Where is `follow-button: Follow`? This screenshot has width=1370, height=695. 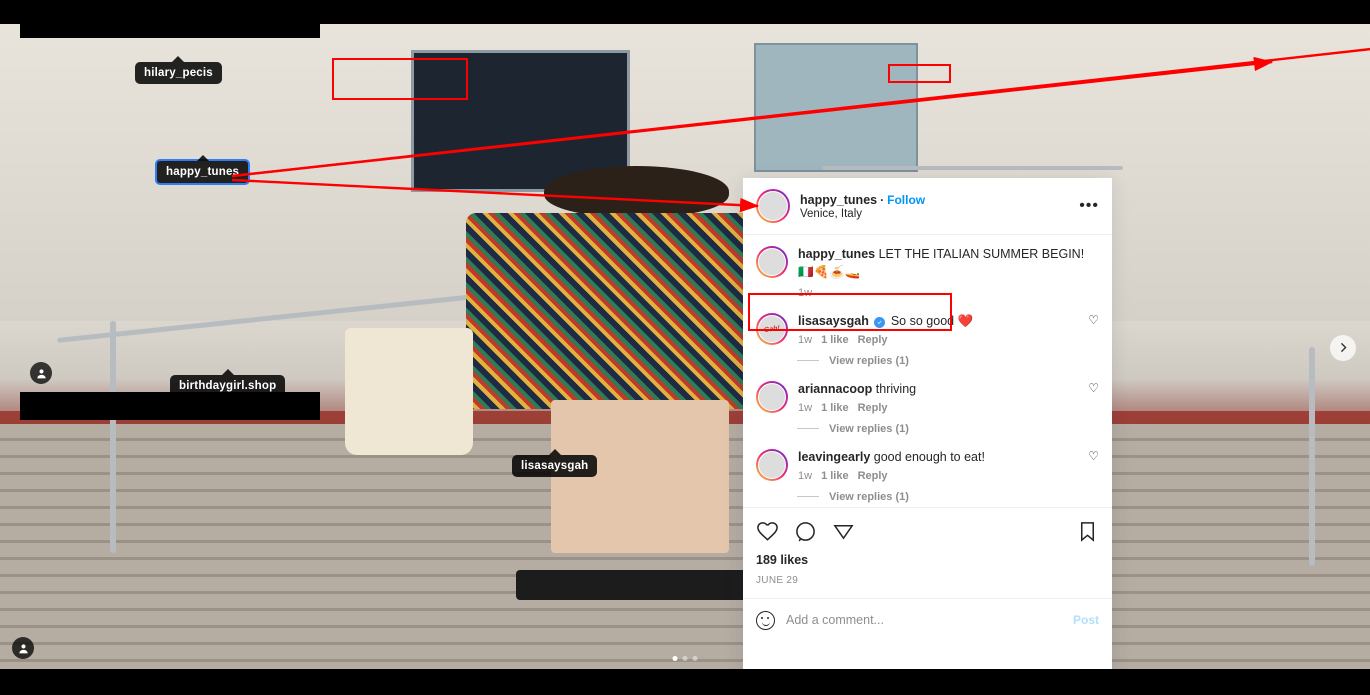 follow-button: Follow is located at coordinates (906, 200).